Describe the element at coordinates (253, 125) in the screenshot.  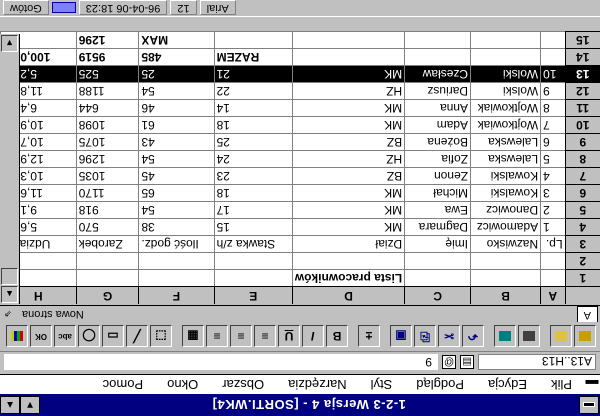
I see `cell-e10: 18` at that location.